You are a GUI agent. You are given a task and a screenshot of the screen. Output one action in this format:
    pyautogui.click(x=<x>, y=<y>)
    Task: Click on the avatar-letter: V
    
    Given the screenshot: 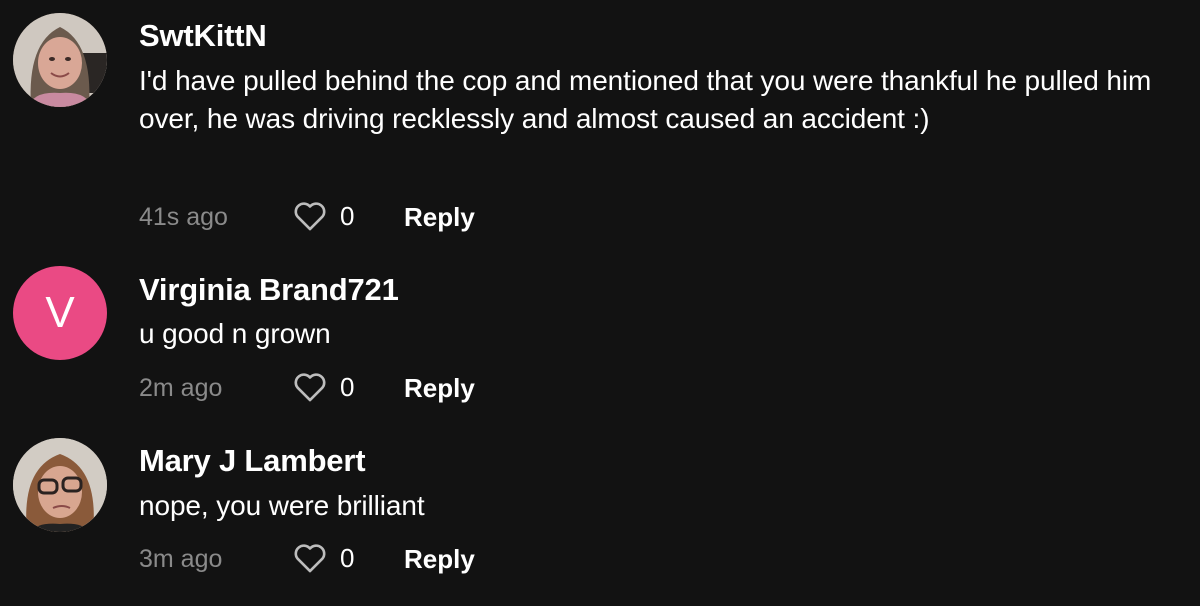 What is the action you would take?
    pyautogui.click(x=60, y=312)
    